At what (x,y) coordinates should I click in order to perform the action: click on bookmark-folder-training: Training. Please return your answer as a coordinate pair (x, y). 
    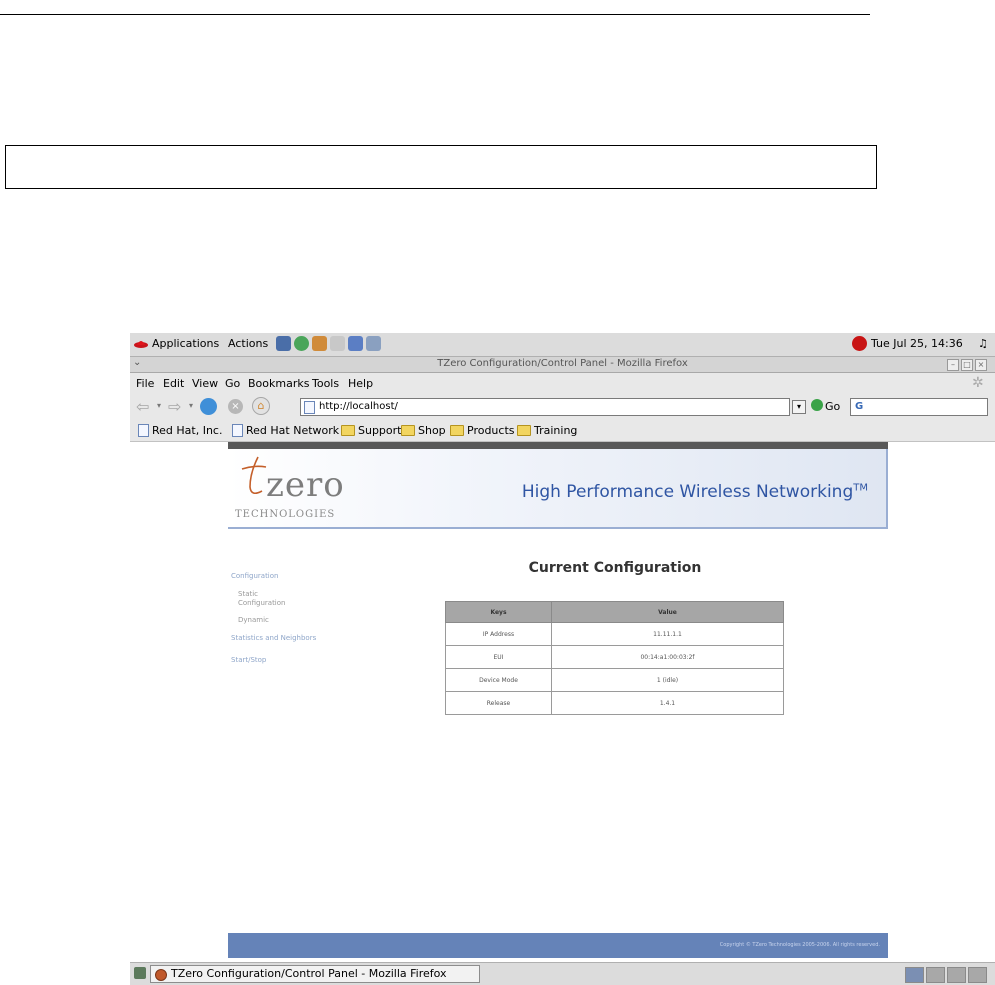
    Looking at the image, I should click on (547, 430).